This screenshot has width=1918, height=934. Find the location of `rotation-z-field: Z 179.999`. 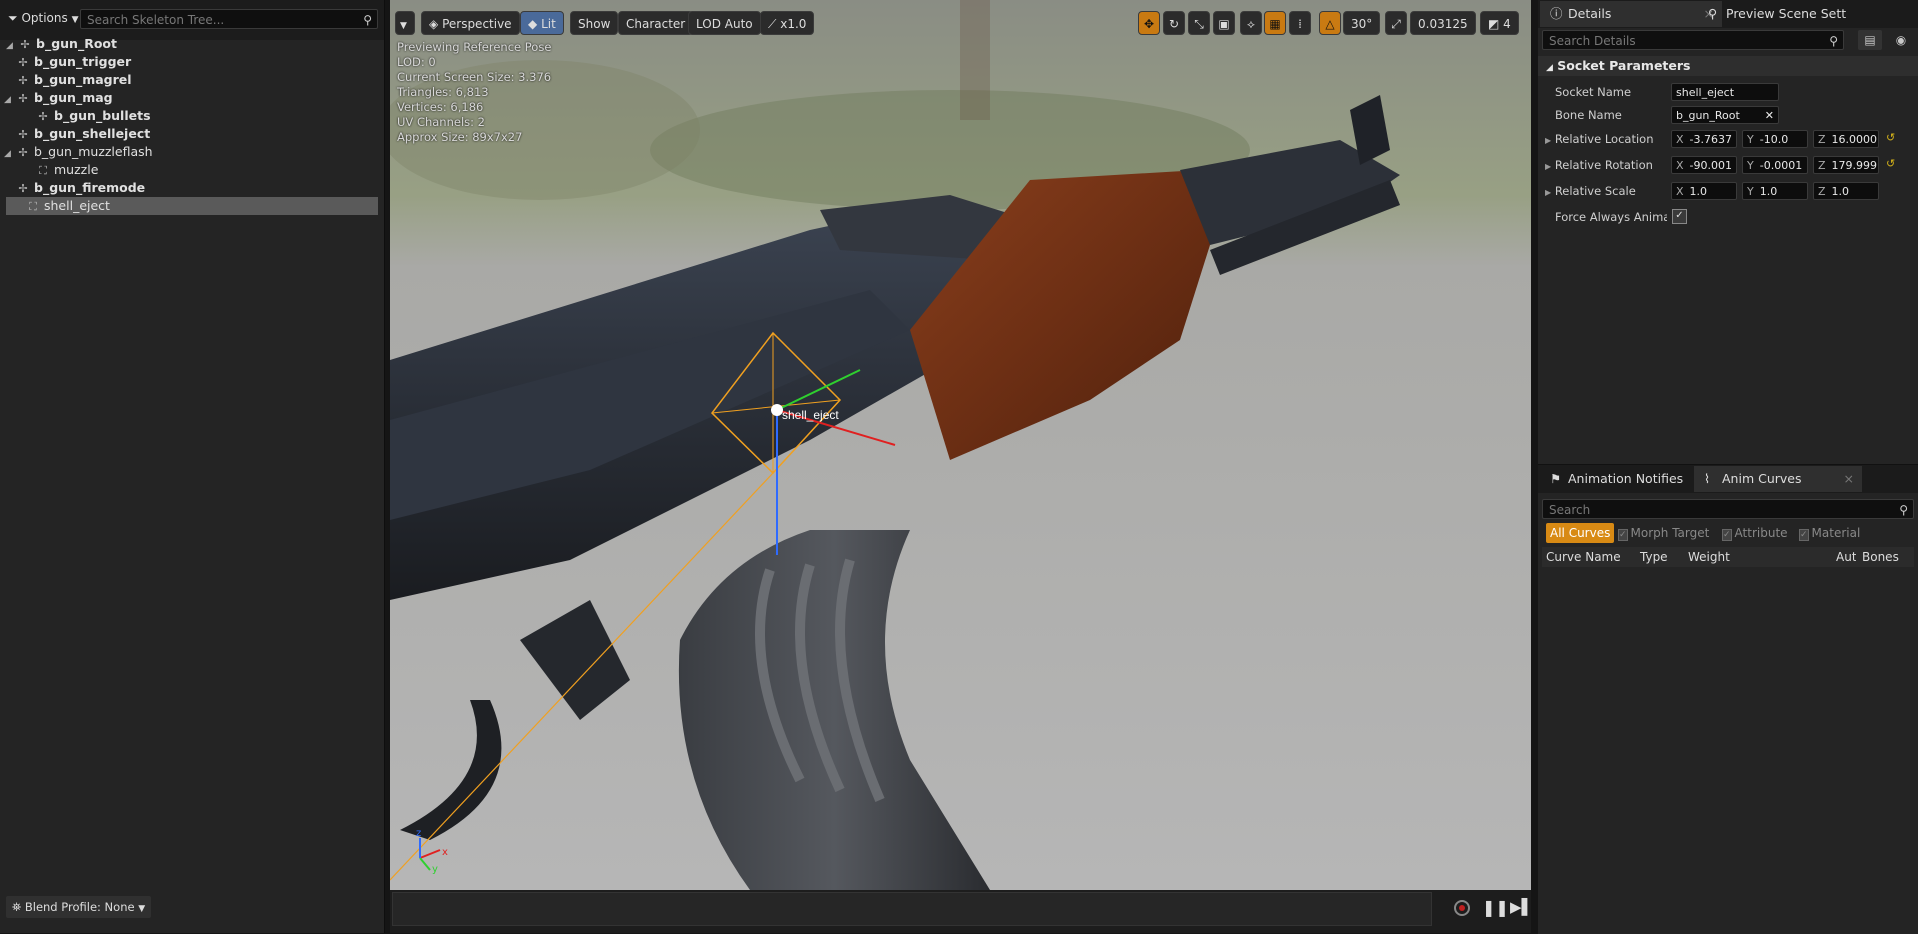

rotation-z-field: Z 179.999 is located at coordinates (1846, 165).